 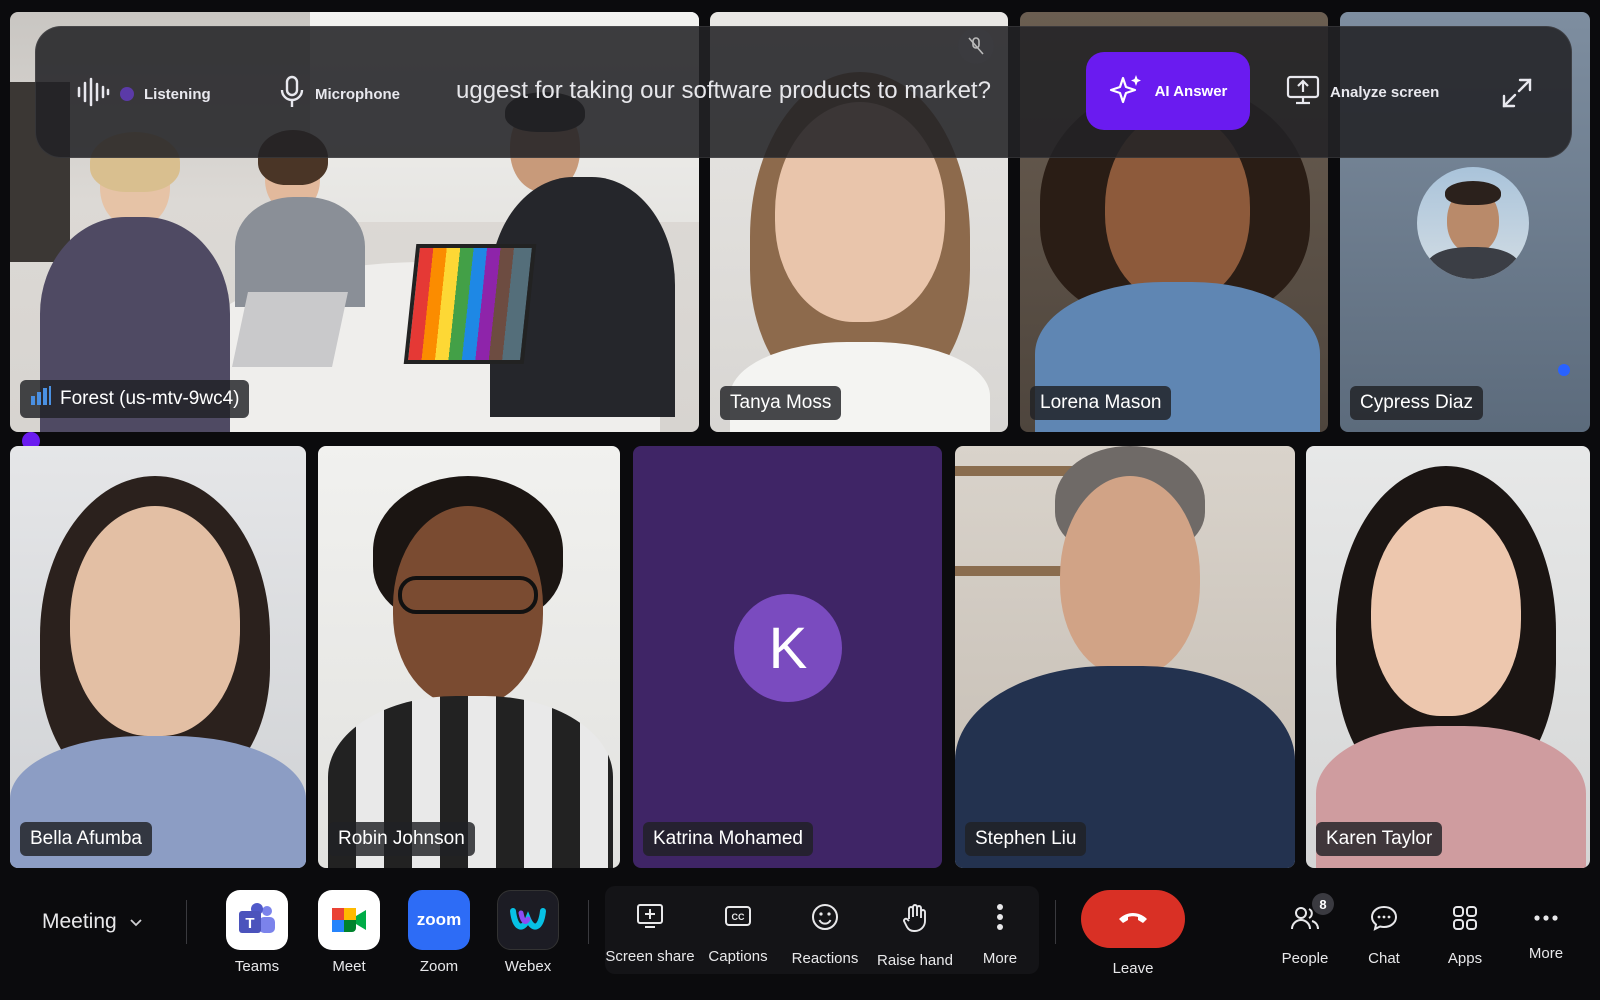 I want to click on svg-text: CC, so click(x=738, y=917).